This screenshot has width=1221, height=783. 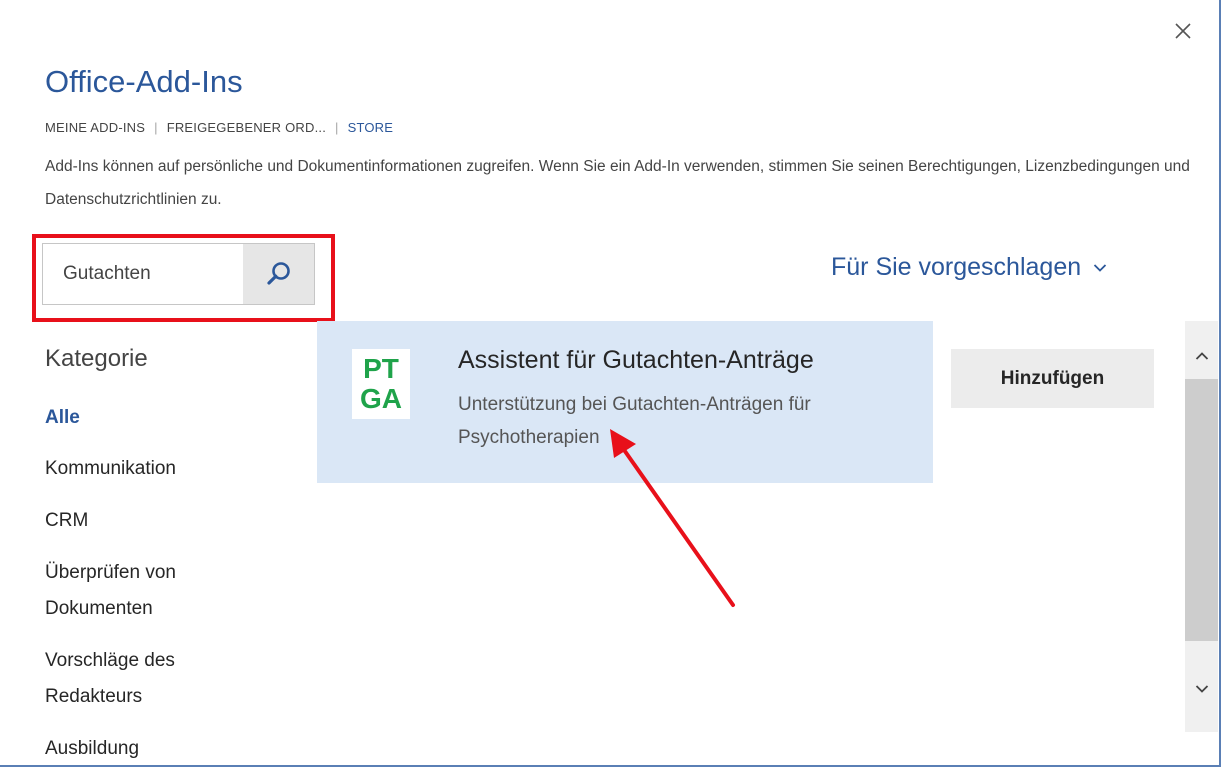 I want to click on search-box, so click(x=178, y=274).